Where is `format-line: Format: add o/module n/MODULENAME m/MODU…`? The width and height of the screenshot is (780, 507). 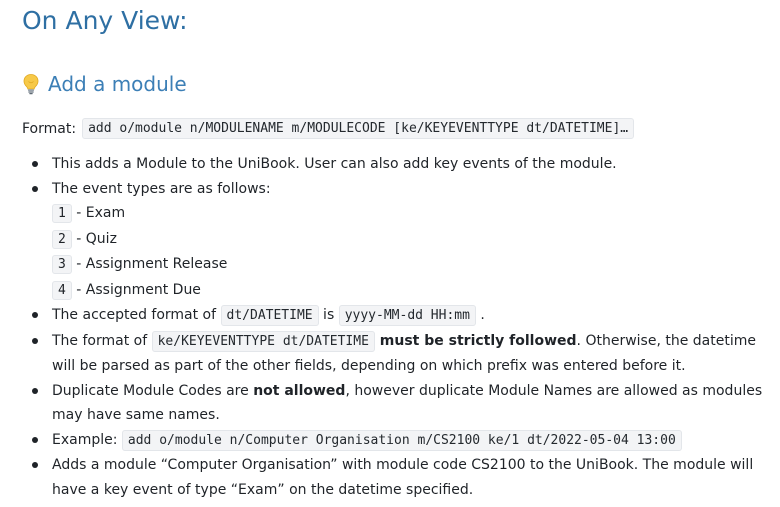
format-line: Format: add o/module n/MODULENAME m/MODU… is located at coordinates (328, 128).